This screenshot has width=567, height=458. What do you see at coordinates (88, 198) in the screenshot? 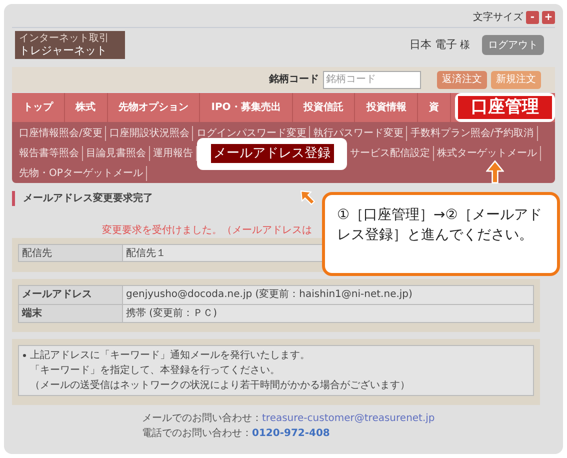
I see `page-title: メールアドレス変更要求完了` at bounding box center [88, 198].